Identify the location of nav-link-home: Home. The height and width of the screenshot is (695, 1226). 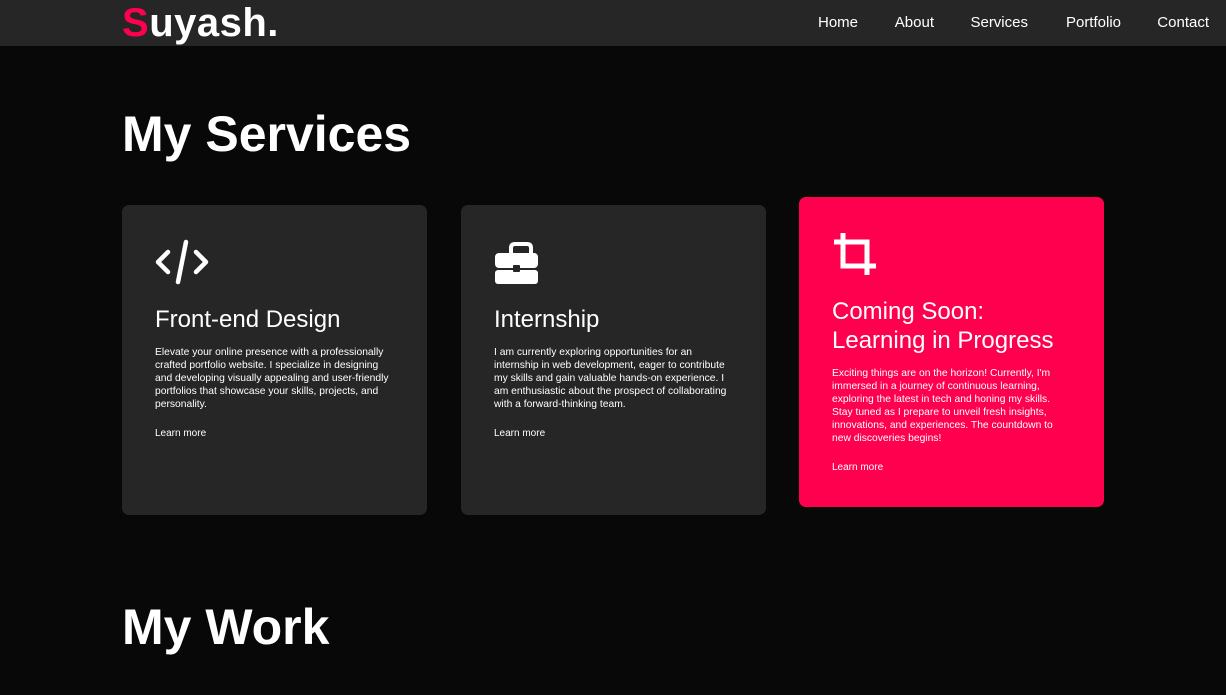
(838, 23).